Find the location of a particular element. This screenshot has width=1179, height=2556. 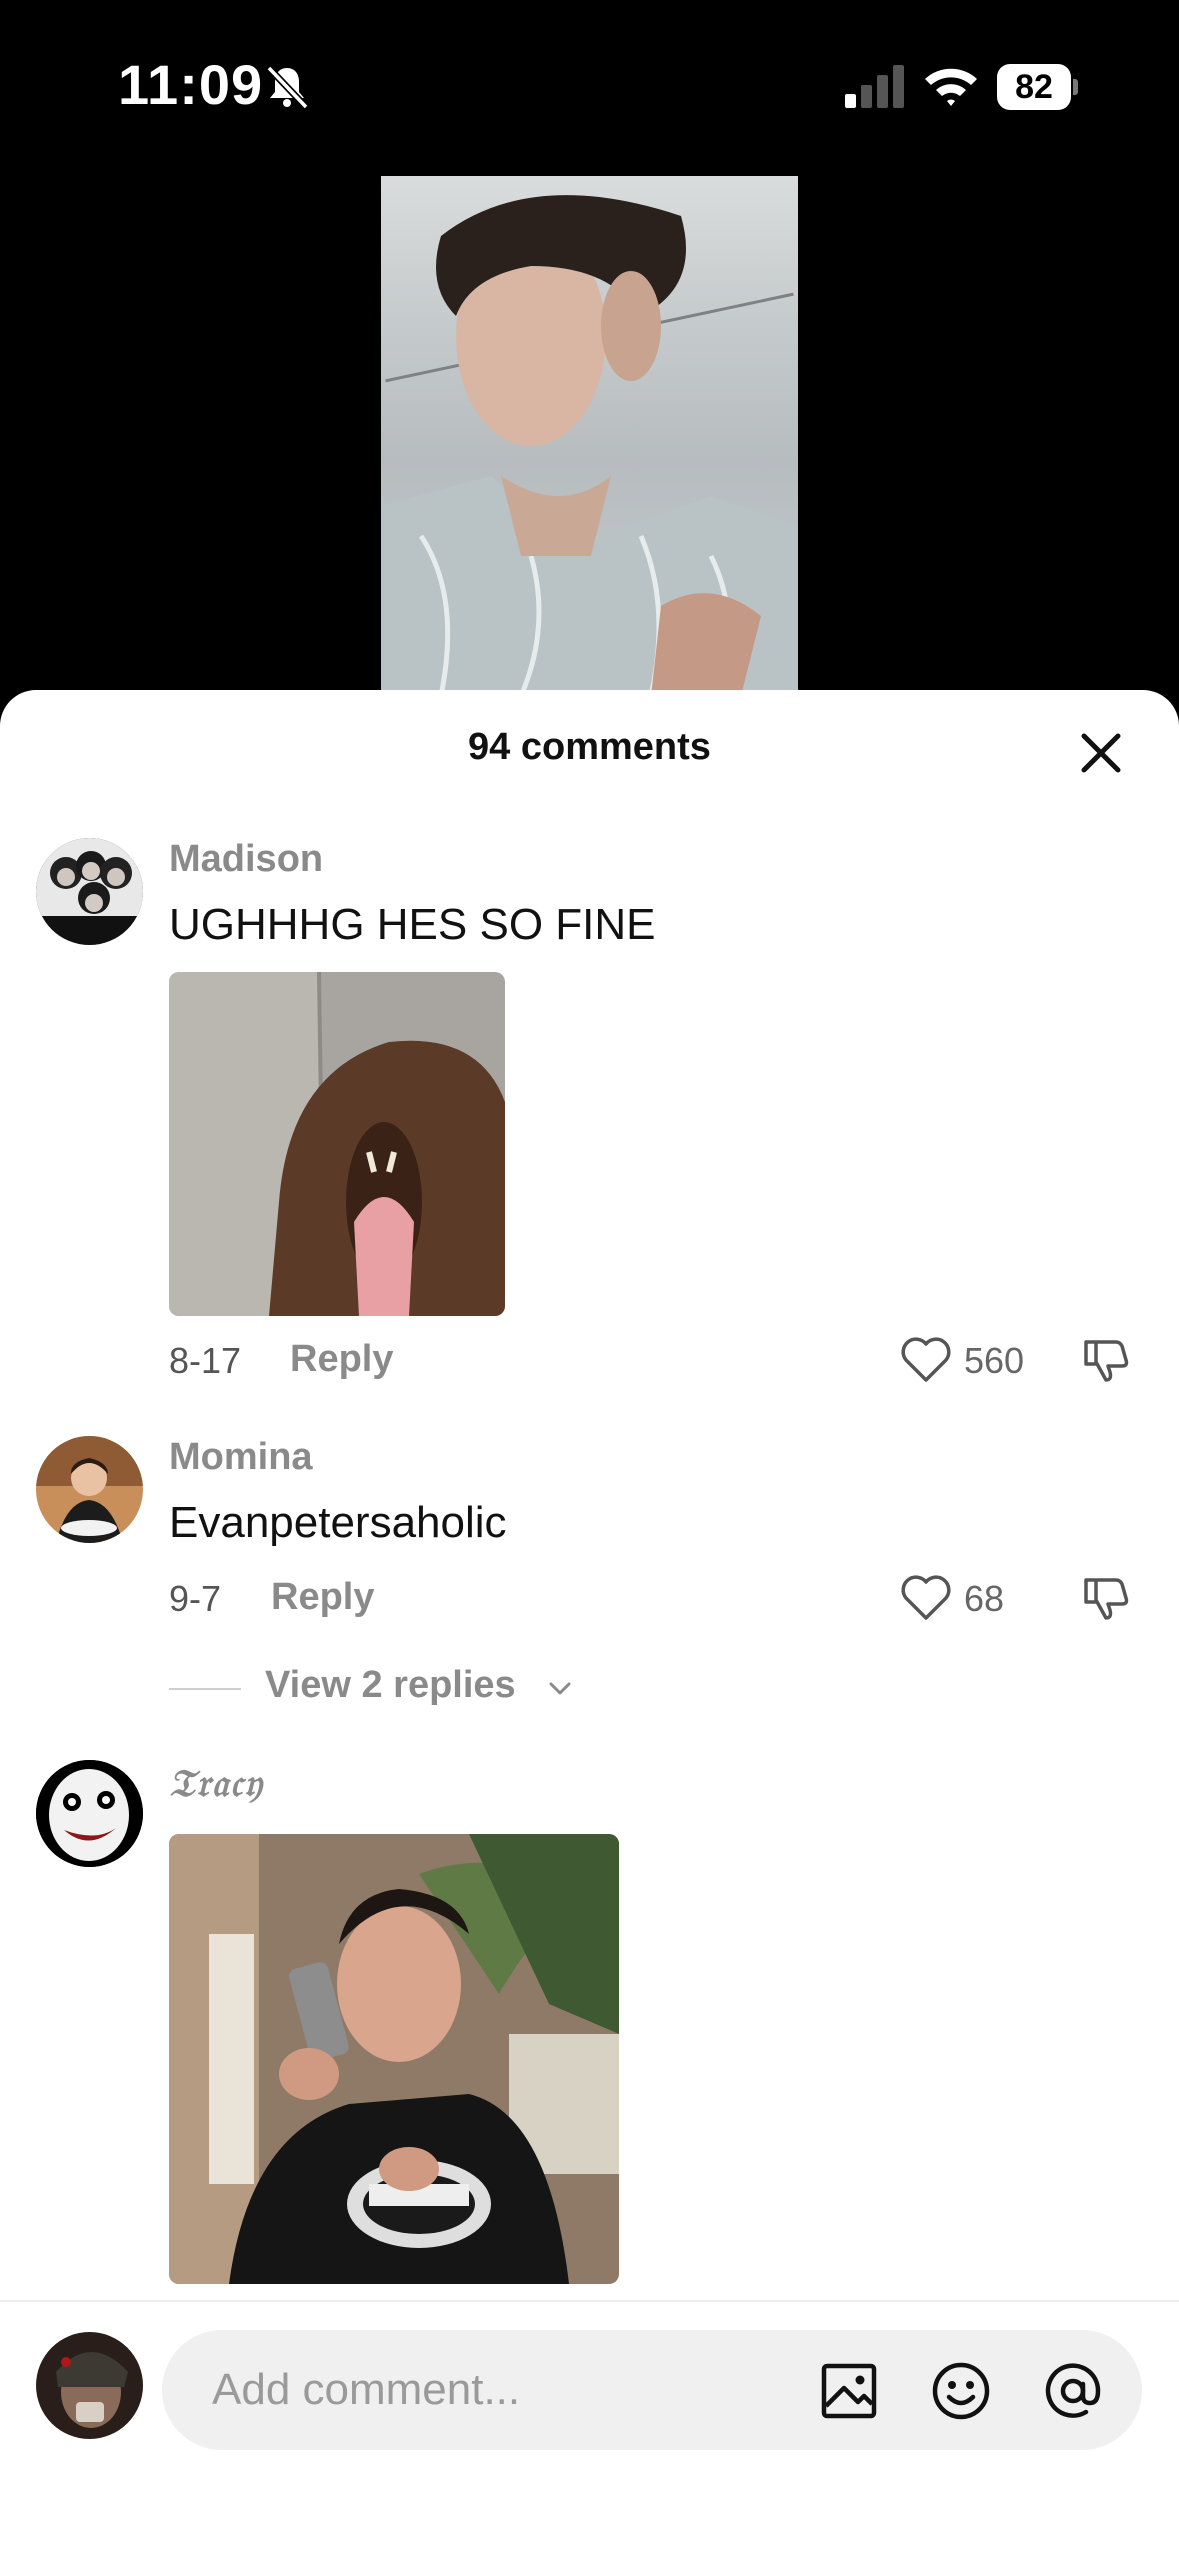

battery-indicator: 82 is located at coordinates (1037, 87).